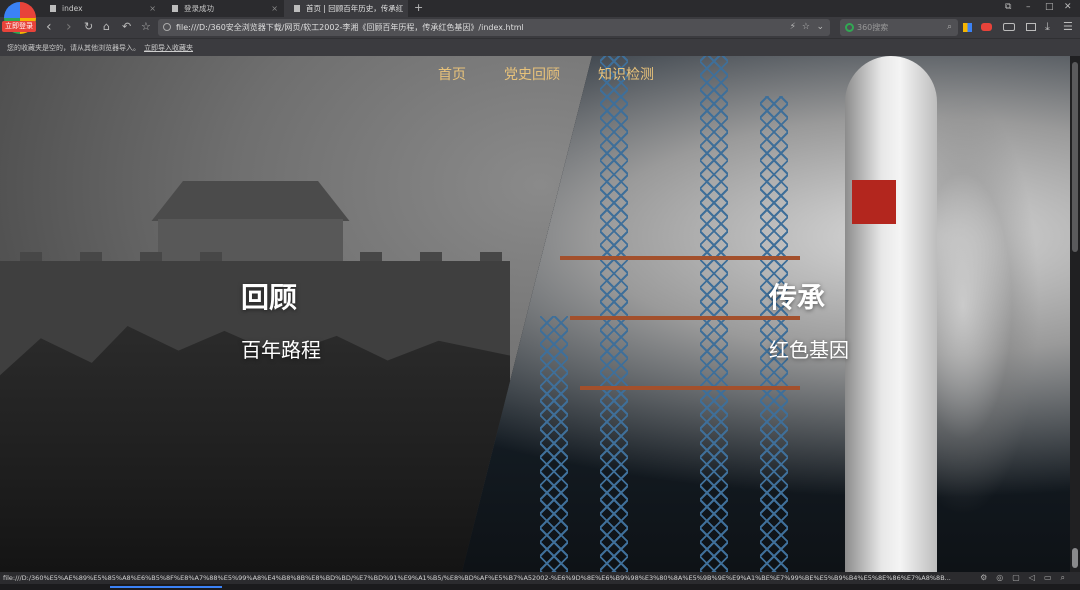 The height and width of the screenshot is (590, 1080). What do you see at coordinates (626, 74) in the screenshot?
I see `nav-quiz-link: 知识检测` at bounding box center [626, 74].